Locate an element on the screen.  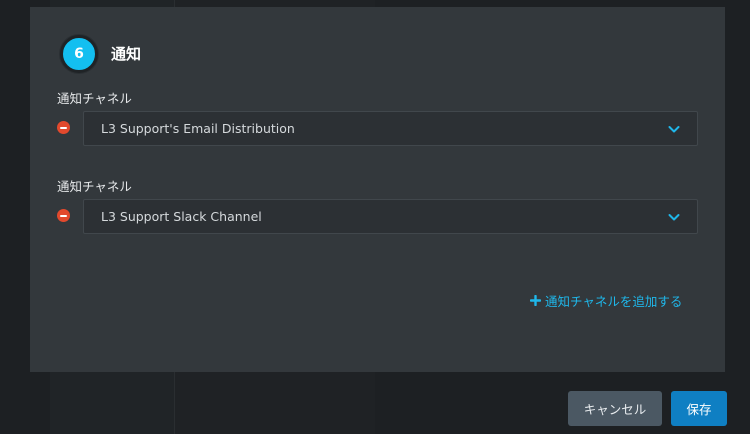
step-number-badge: 6 is located at coordinates (79, 54).